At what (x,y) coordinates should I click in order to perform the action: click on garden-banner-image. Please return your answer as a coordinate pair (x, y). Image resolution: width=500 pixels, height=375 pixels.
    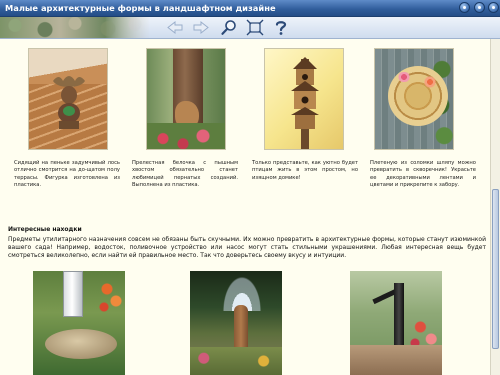
    Looking at the image, I should click on (75, 27).